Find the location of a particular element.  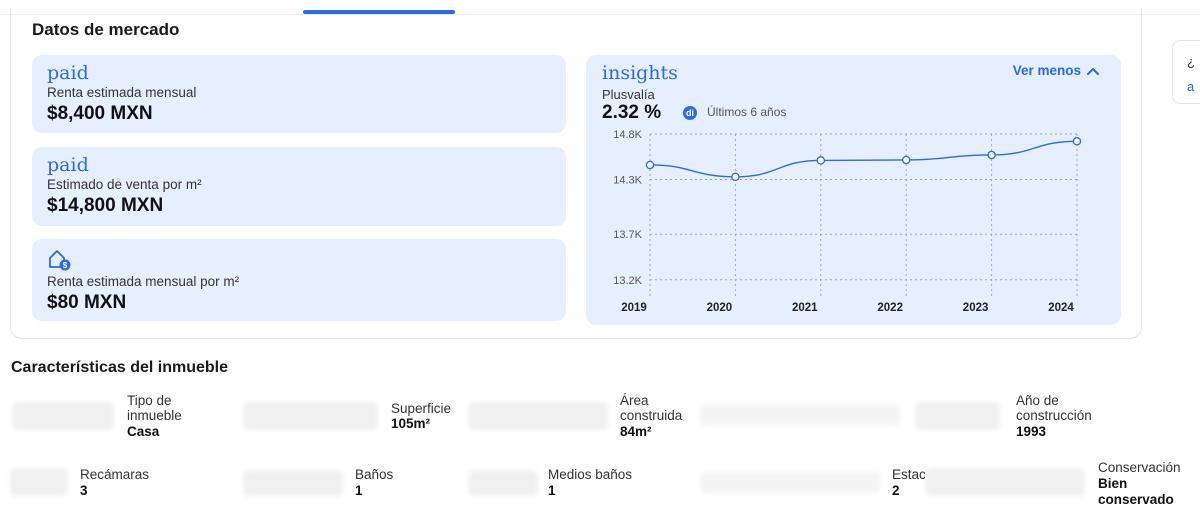

stat-value: $8,400 MXN is located at coordinates (100, 113).